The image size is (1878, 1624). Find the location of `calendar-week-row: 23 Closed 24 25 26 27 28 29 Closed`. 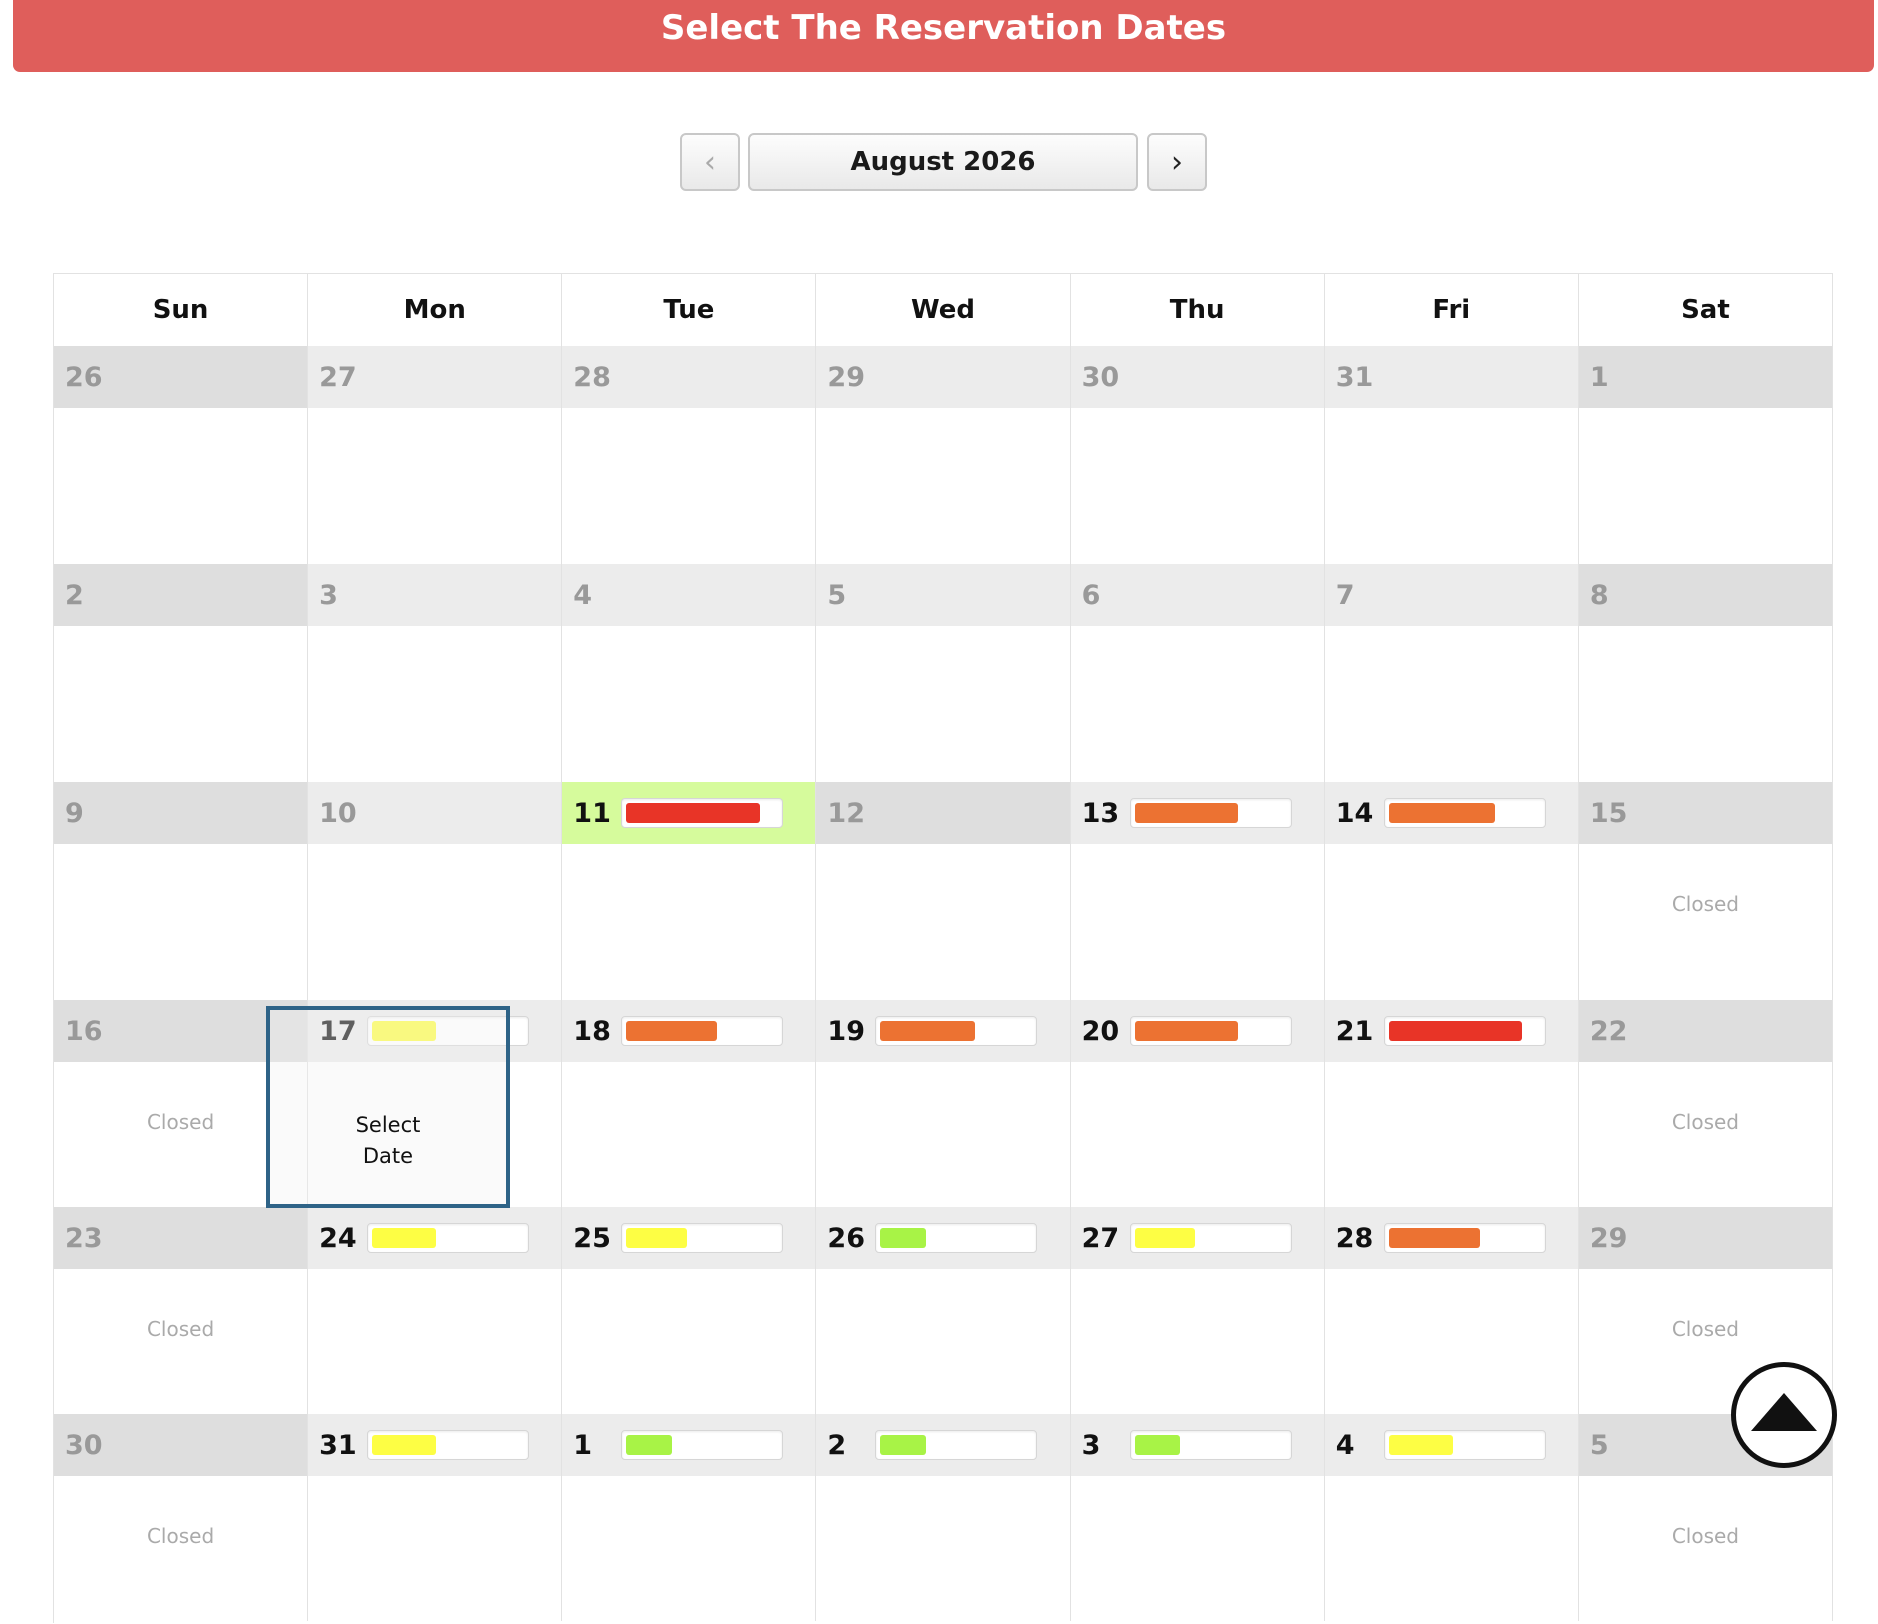

calendar-week-row: 23 Closed 24 25 26 27 28 29 Closed is located at coordinates (943, 1310).